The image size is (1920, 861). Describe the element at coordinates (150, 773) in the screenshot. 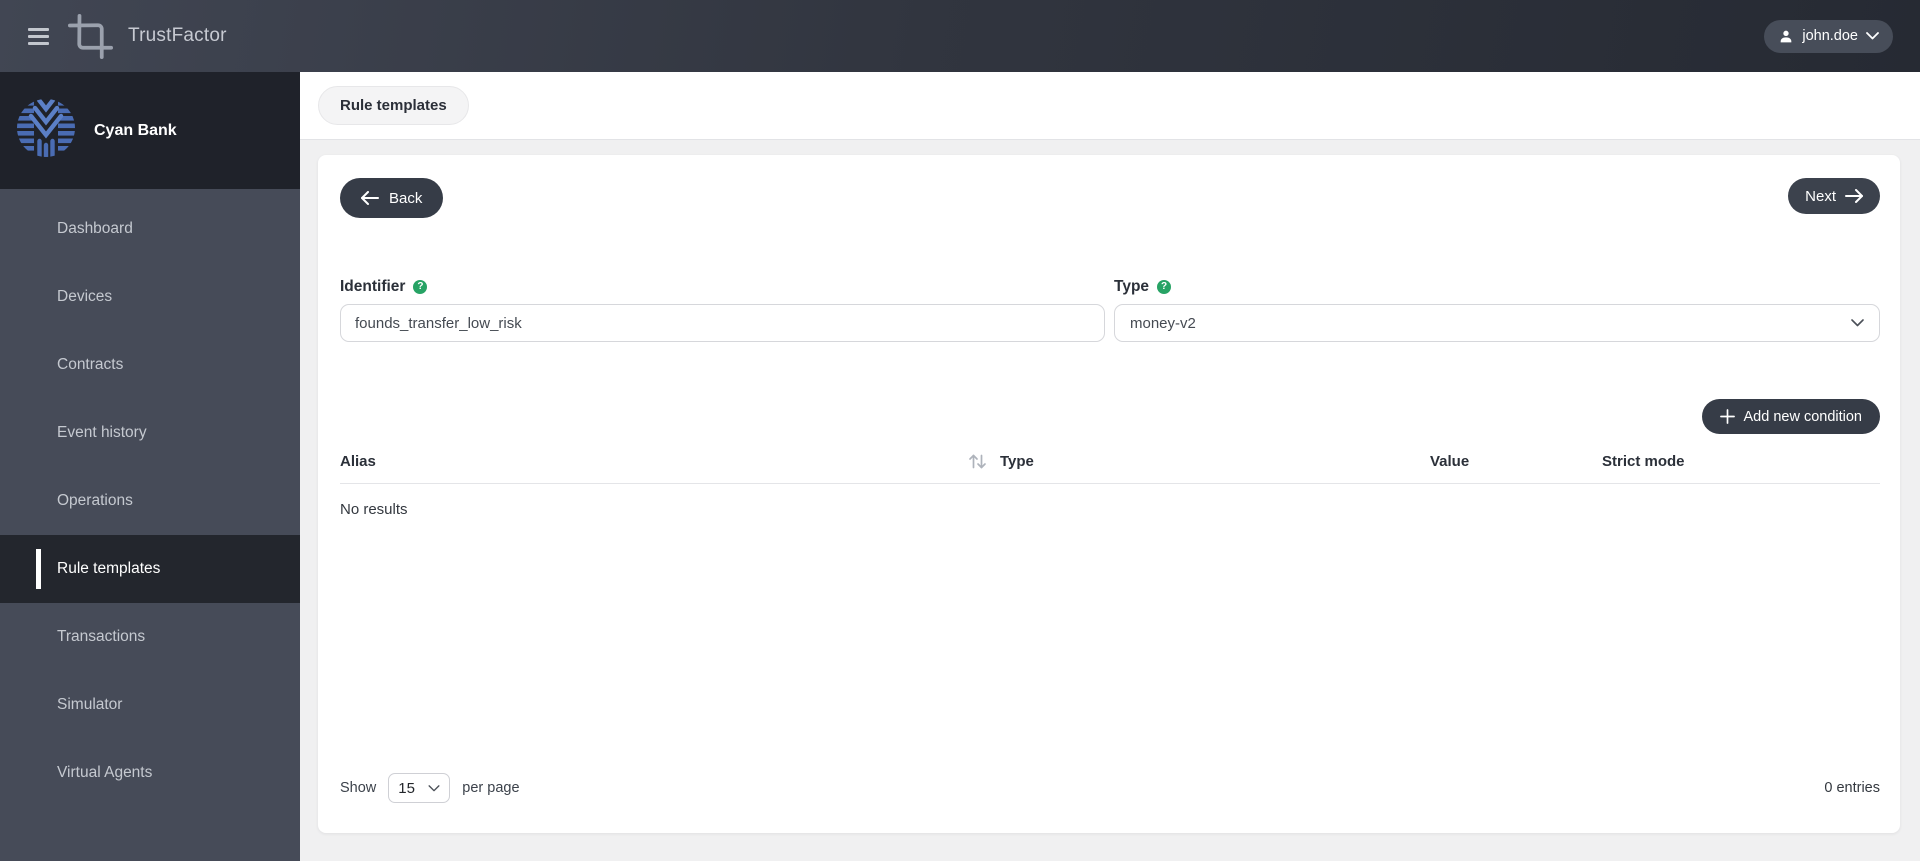

I see `sidebar-item-virtual-agents: Virtual Agents` at that location.